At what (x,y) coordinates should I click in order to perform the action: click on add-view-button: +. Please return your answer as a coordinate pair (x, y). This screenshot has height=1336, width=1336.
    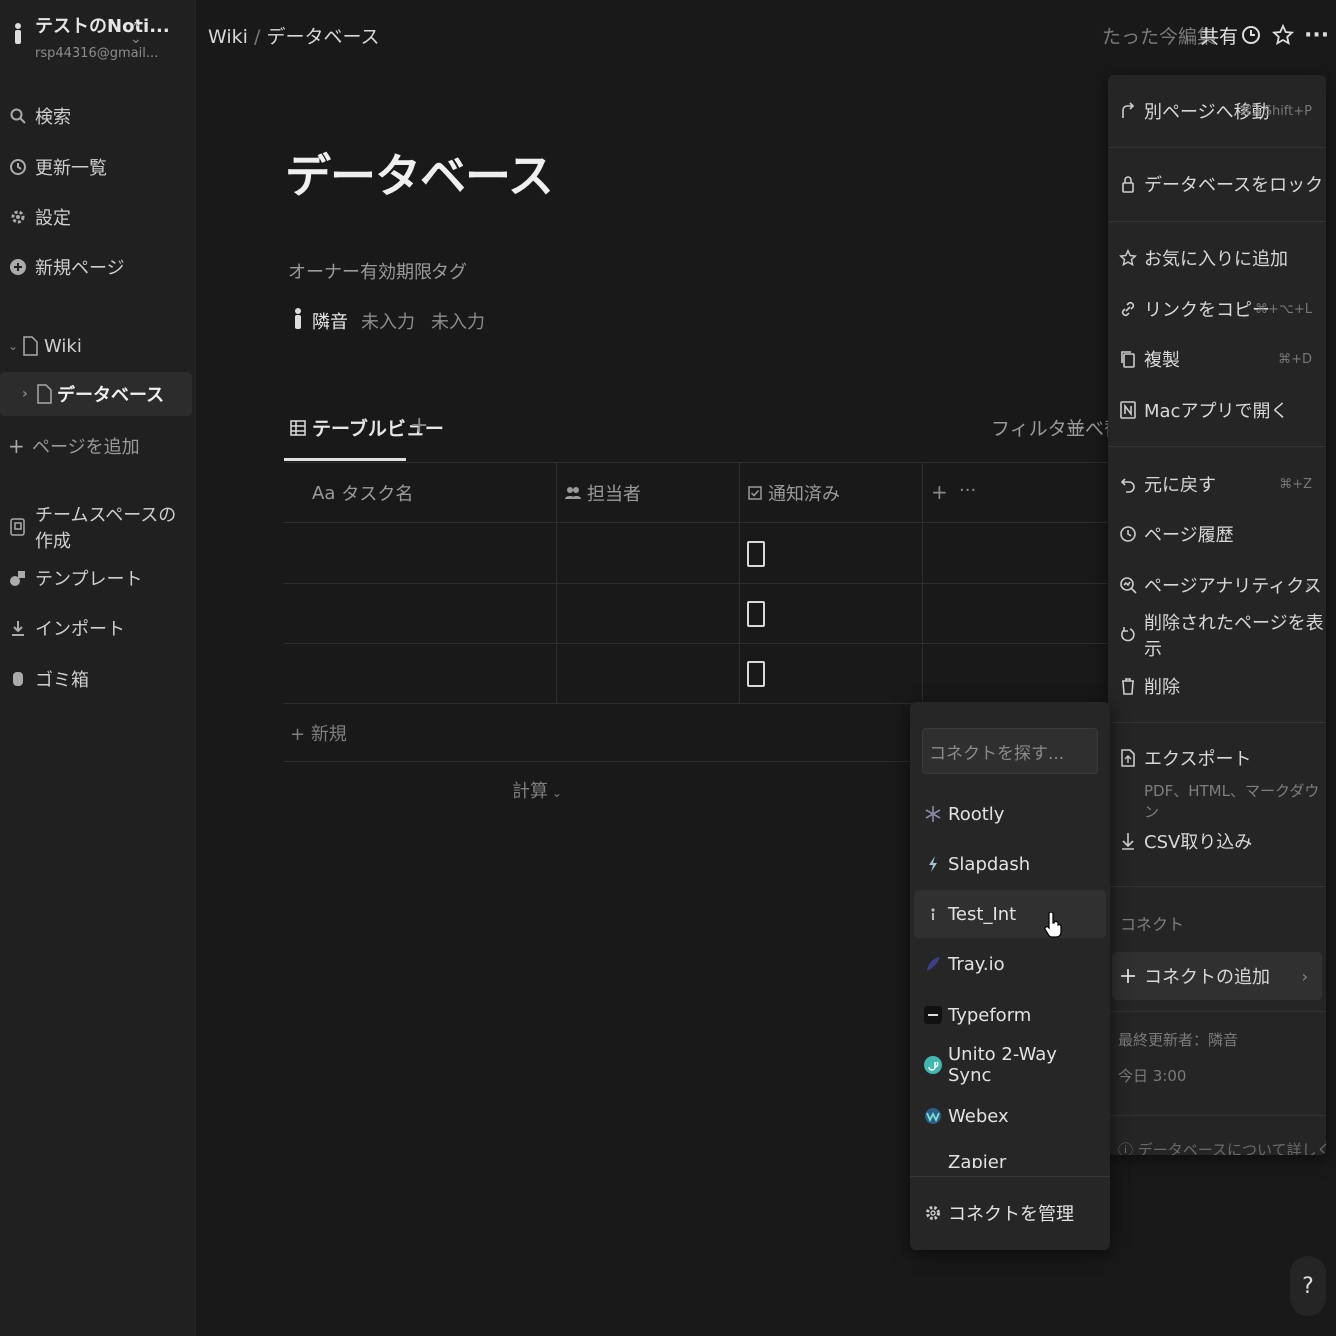
    Looking at the image, I should click on (419, 425).